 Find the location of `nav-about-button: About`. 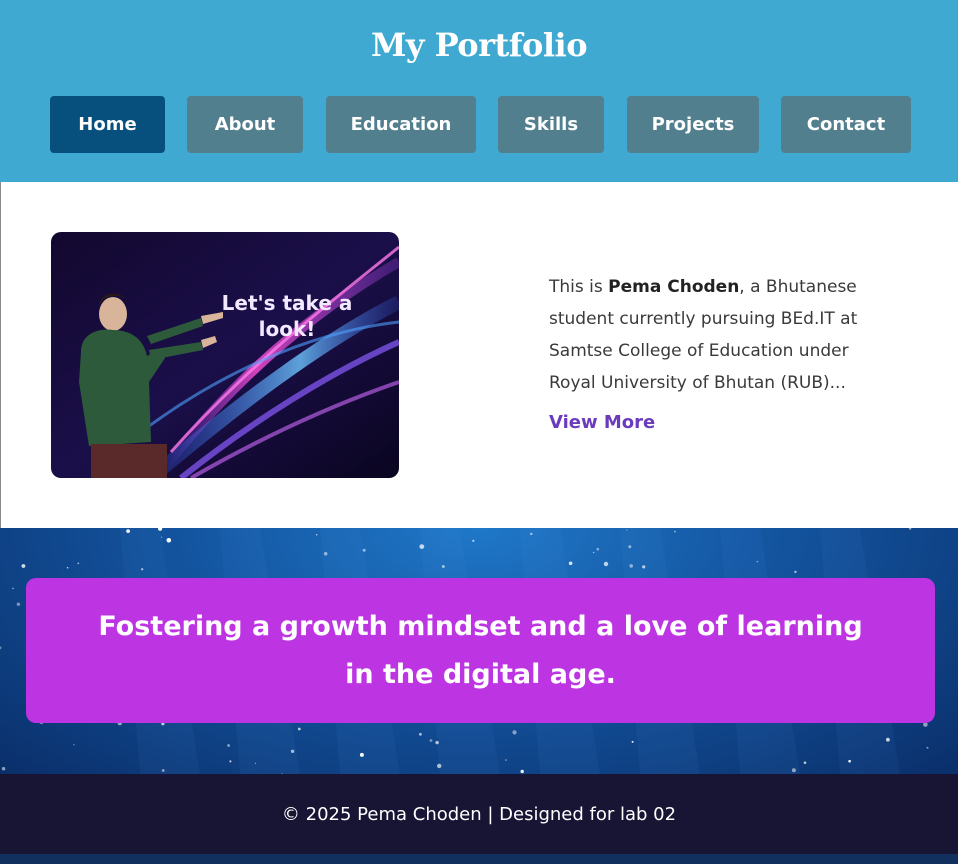

nav-about-button: About is located at coordinates (245, 124).